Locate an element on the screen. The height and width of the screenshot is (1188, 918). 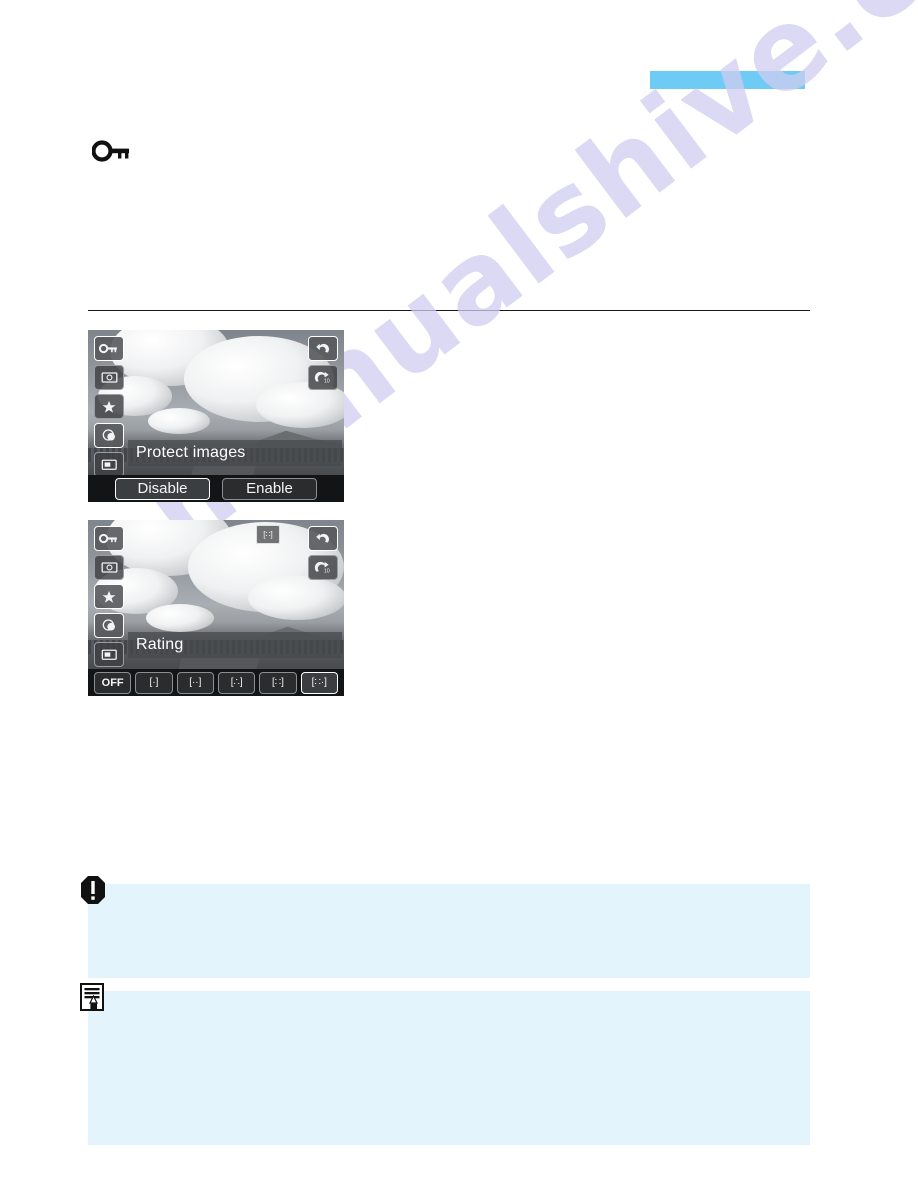
screen-protect-option-disable: Disable is located at coordinates (162, 488).